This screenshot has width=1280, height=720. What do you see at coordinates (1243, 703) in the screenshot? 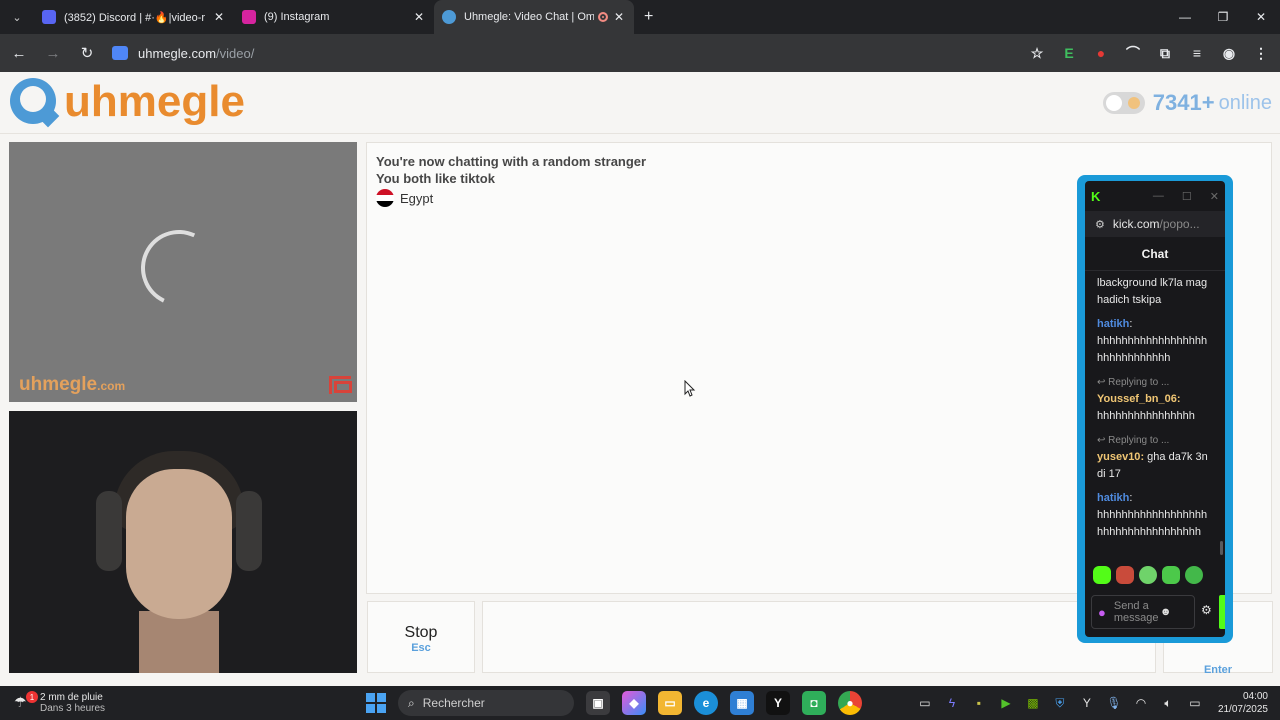
I see `taskbar-clock: 04:00 21/07/2025` at bounding box center [1243, 703].